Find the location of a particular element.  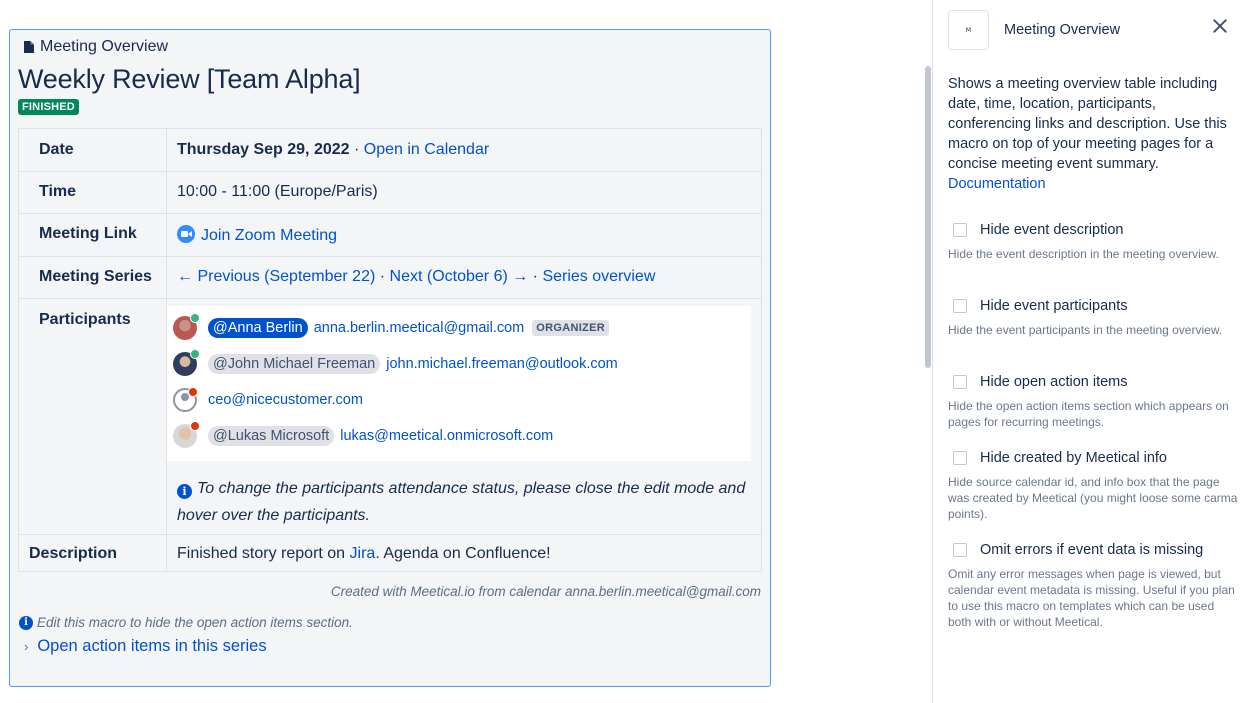

open-action-items-expander: › Open action items in this series is located at coordinates (145, 646).